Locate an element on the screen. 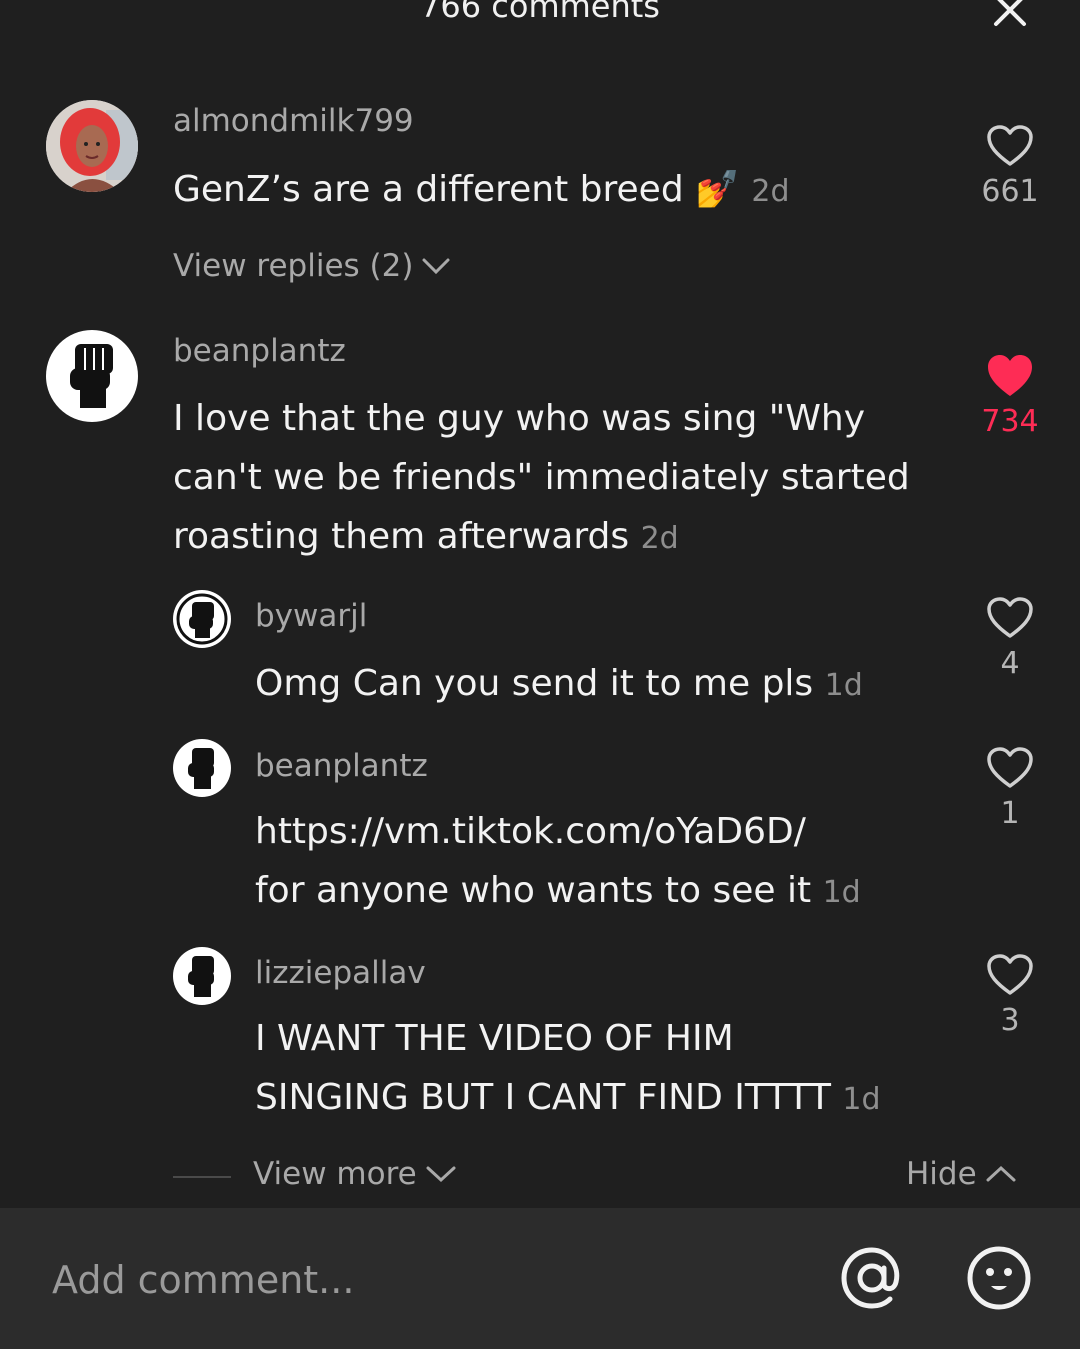 The width and height of the screenshot is (1080, 1349). comment-line: I love that the guy who was sing "Why is located at coordinates (519, 418).